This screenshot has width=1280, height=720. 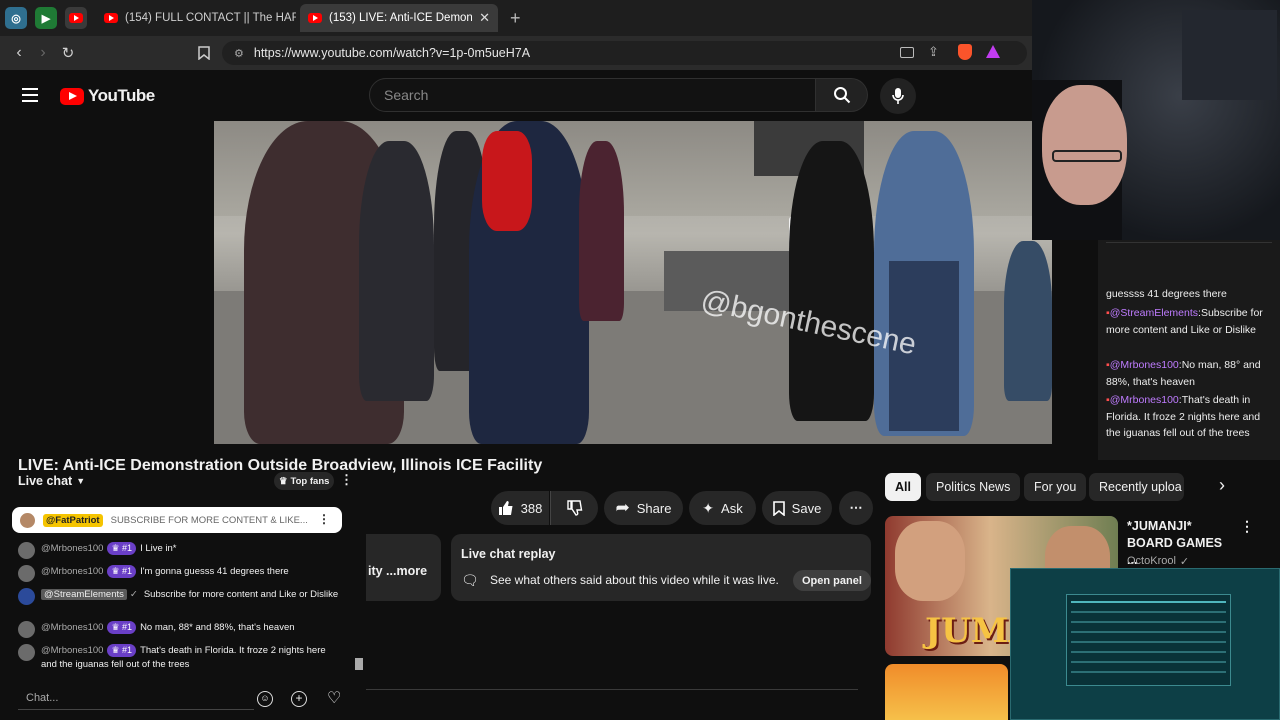 I want to click on like-button: 388, so click(x=520, y=508).